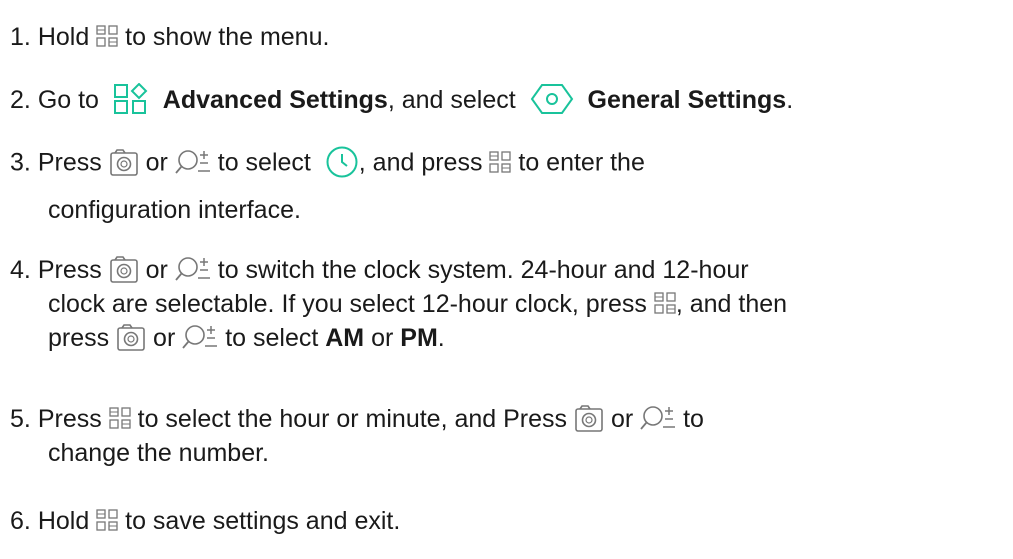  I want to click on step-5-continuation: change the number., so click(158, 453).